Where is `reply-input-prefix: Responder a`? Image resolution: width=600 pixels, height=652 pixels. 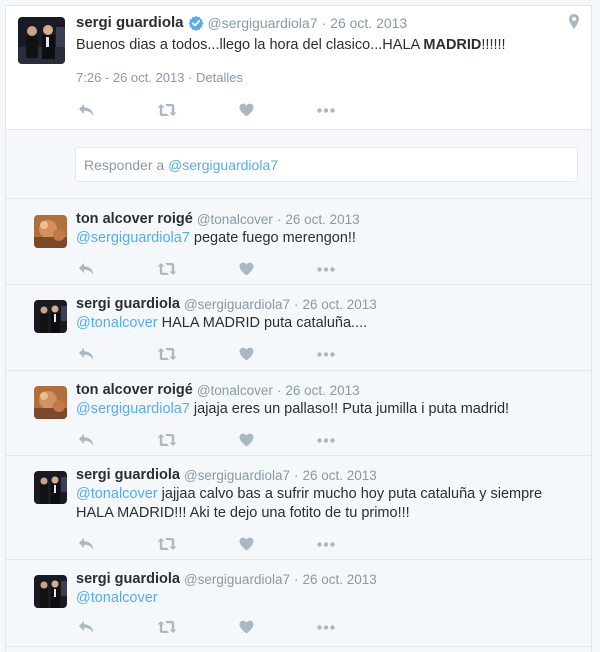 reply-input-prefix: Responder a is located at coordinates (126, 165).